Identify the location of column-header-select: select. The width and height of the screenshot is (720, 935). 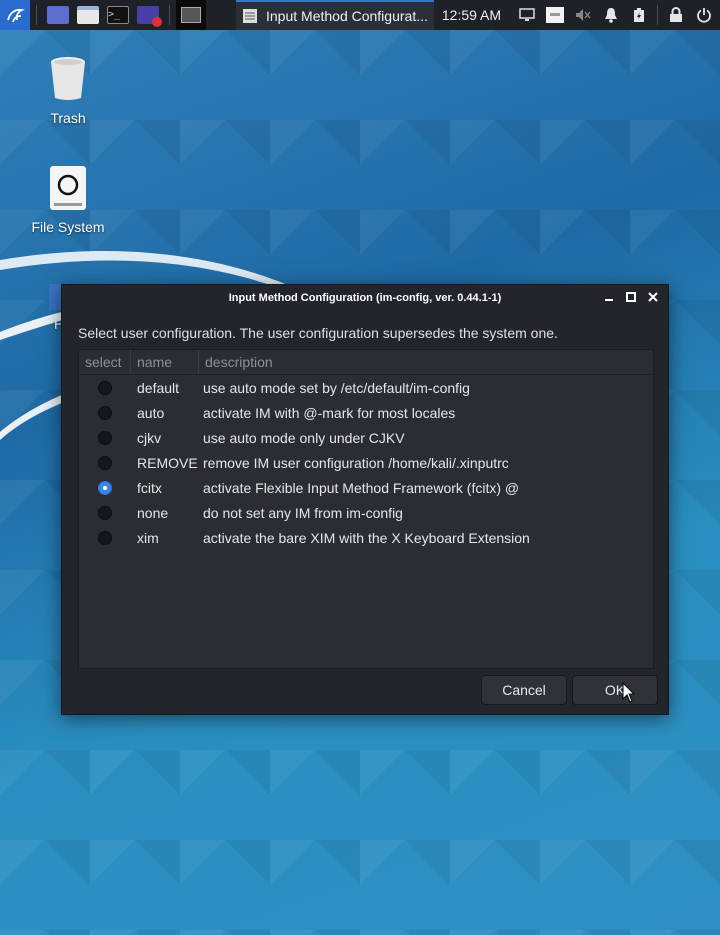
(105, 362).